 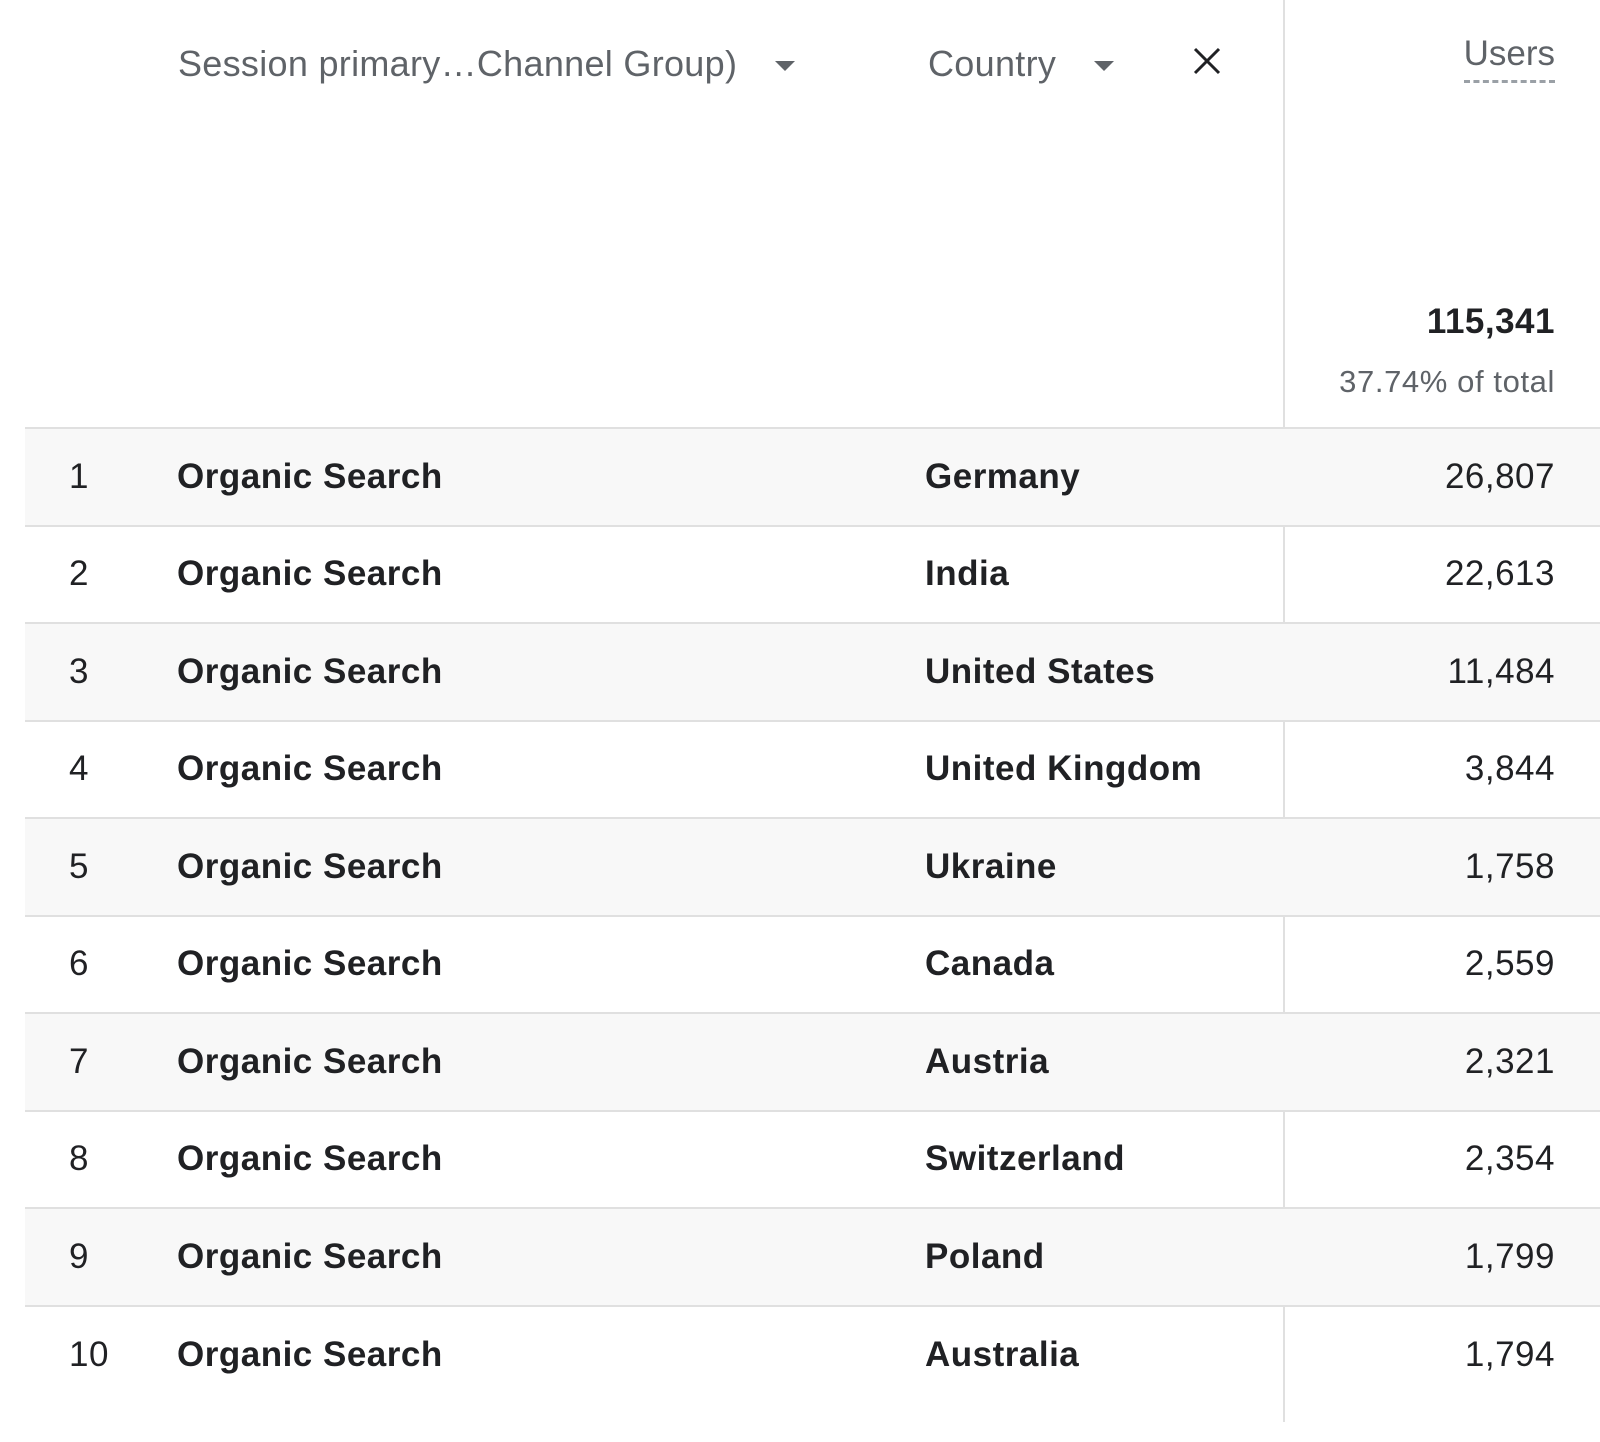 I want to click on dimension-label-channel-group: Session primary…Channel Group), so click(x=458, y=63).